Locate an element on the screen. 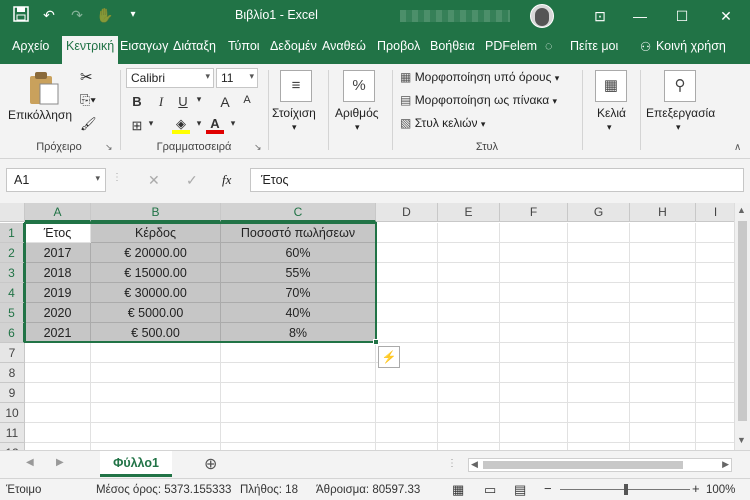 Image resolution: width=750 pixels, height=500 pixels. cell-i3 is located at coordinates (716, 273).